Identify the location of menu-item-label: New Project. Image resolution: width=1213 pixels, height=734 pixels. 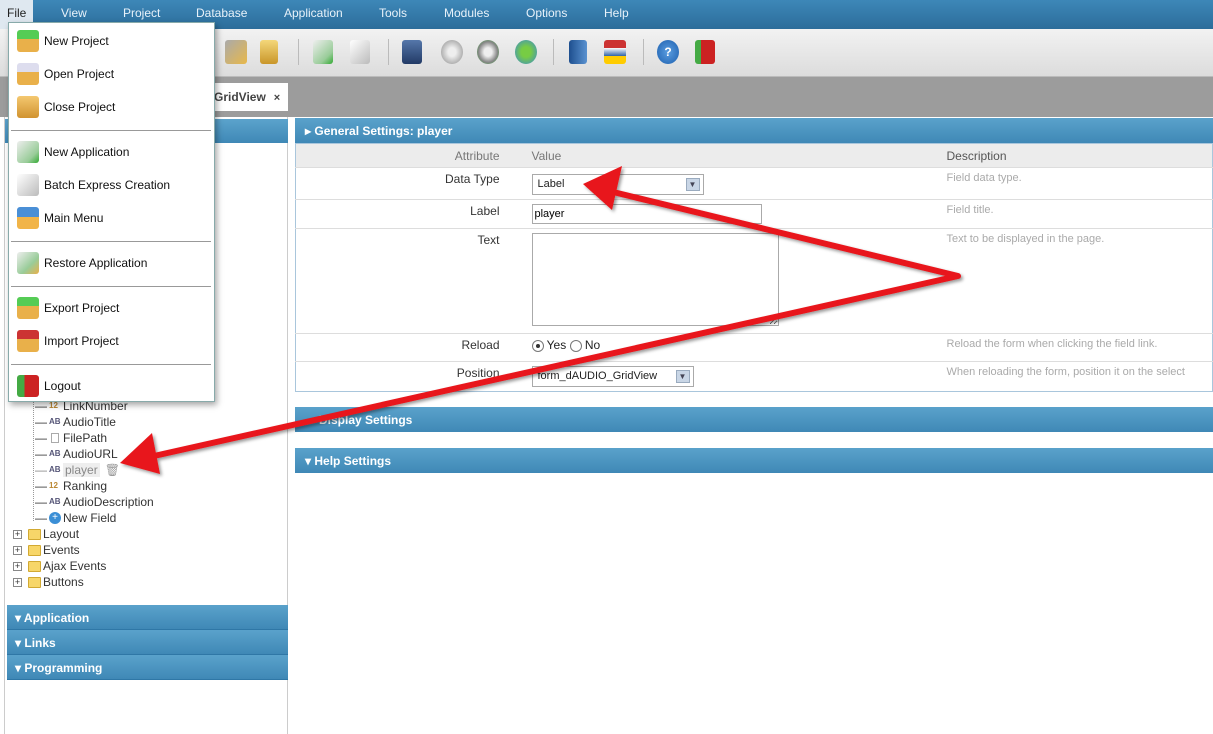
(76, 41).